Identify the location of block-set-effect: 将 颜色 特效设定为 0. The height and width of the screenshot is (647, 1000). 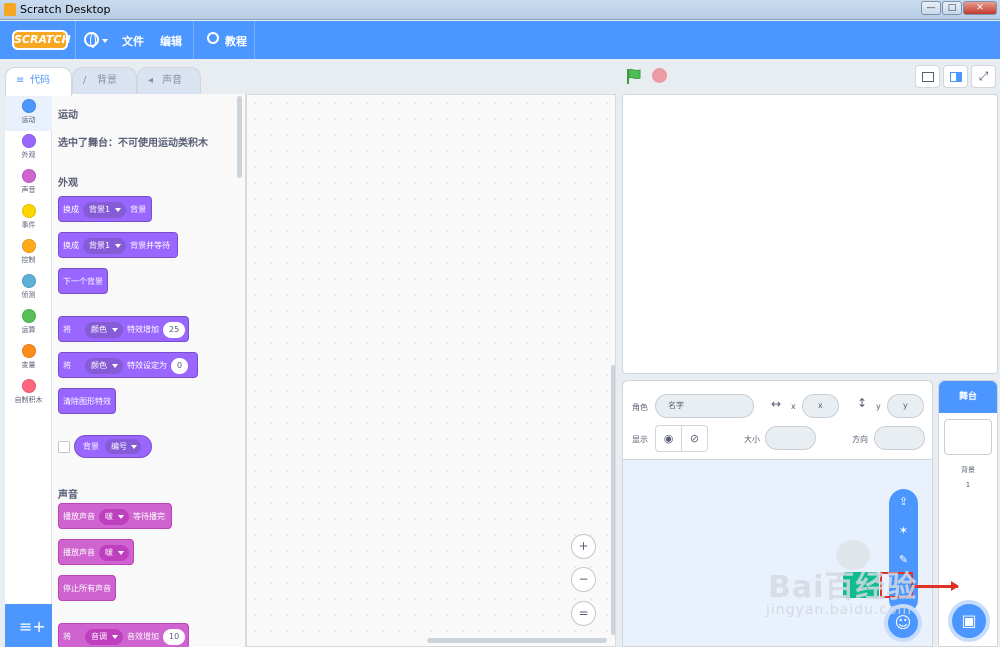
(128, 365).